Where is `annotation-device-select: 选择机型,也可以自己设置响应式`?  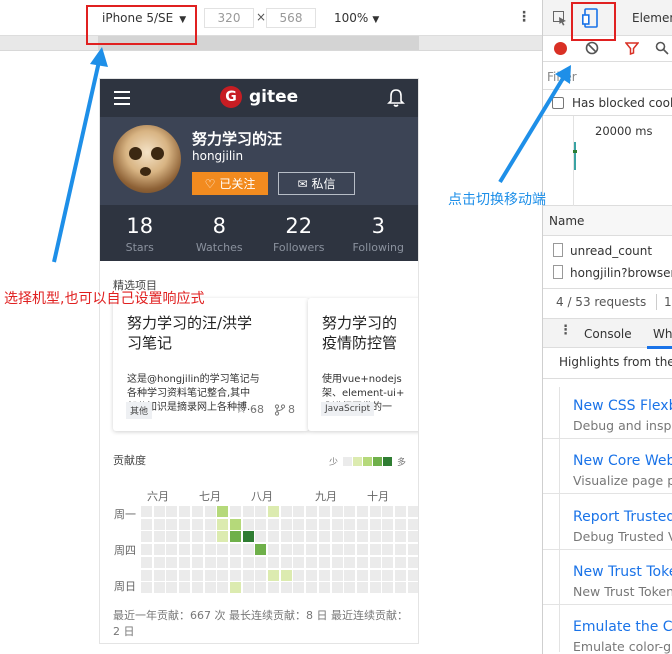
annotation-device-select: 选择机型,也可以自己设置响应式 is located at coordinates (104, 299).